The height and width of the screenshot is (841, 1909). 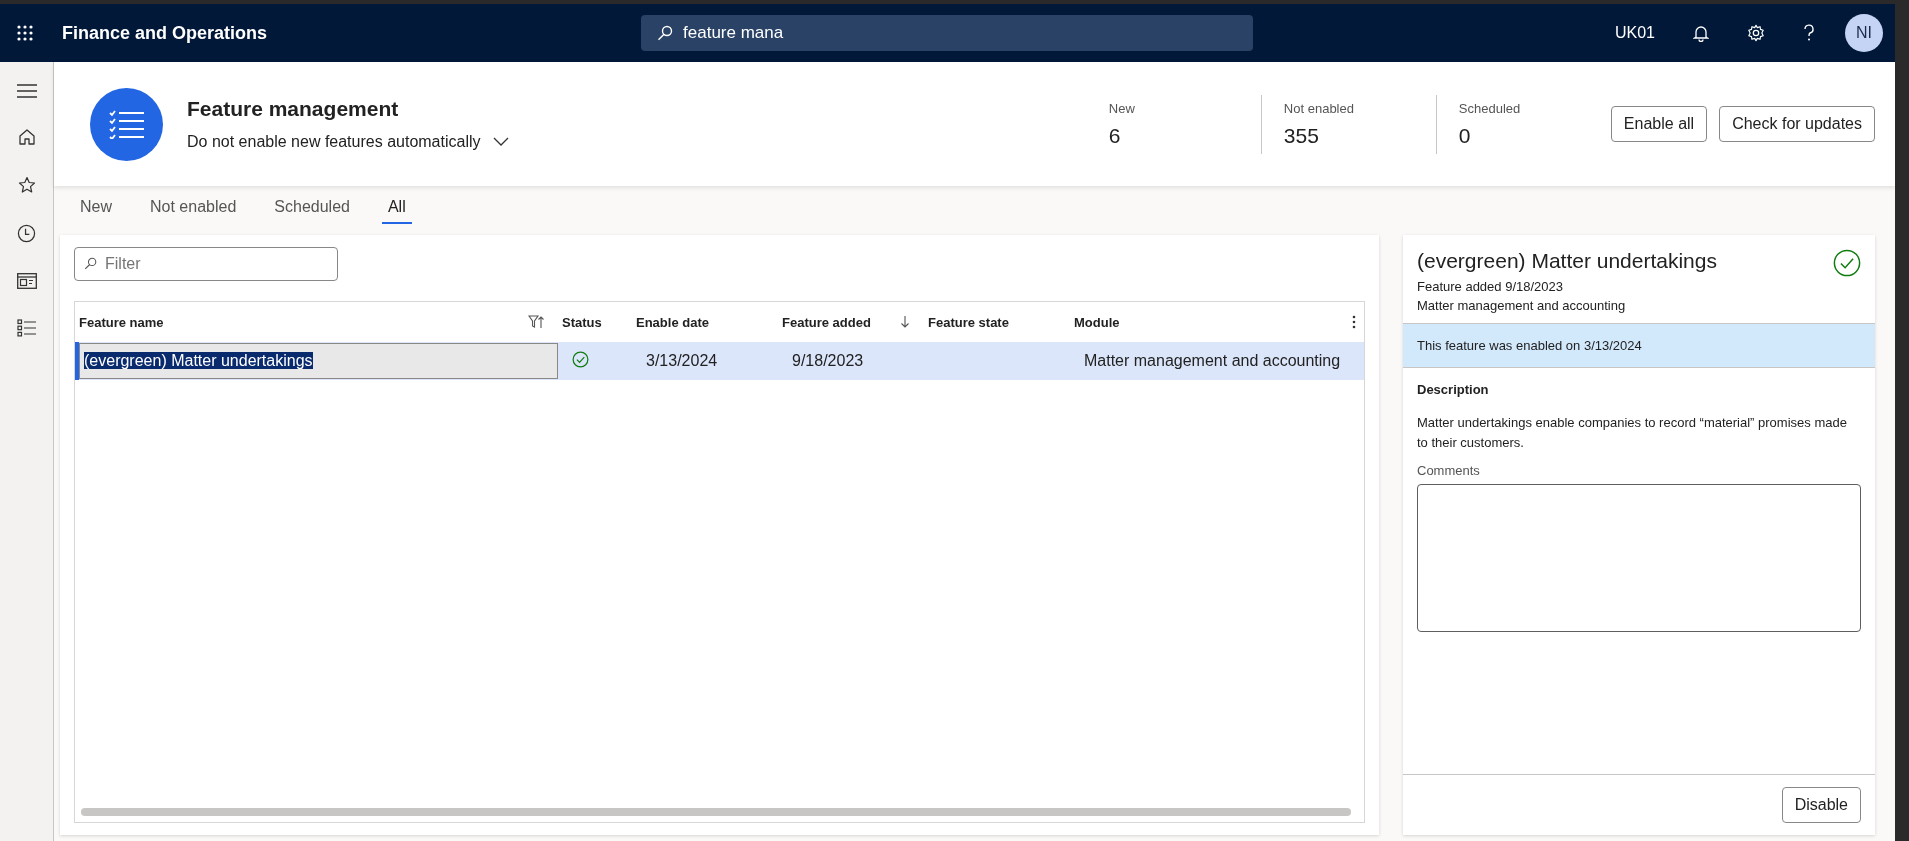 I want to click on stat-value: 0, so click(x=1465, y=135).